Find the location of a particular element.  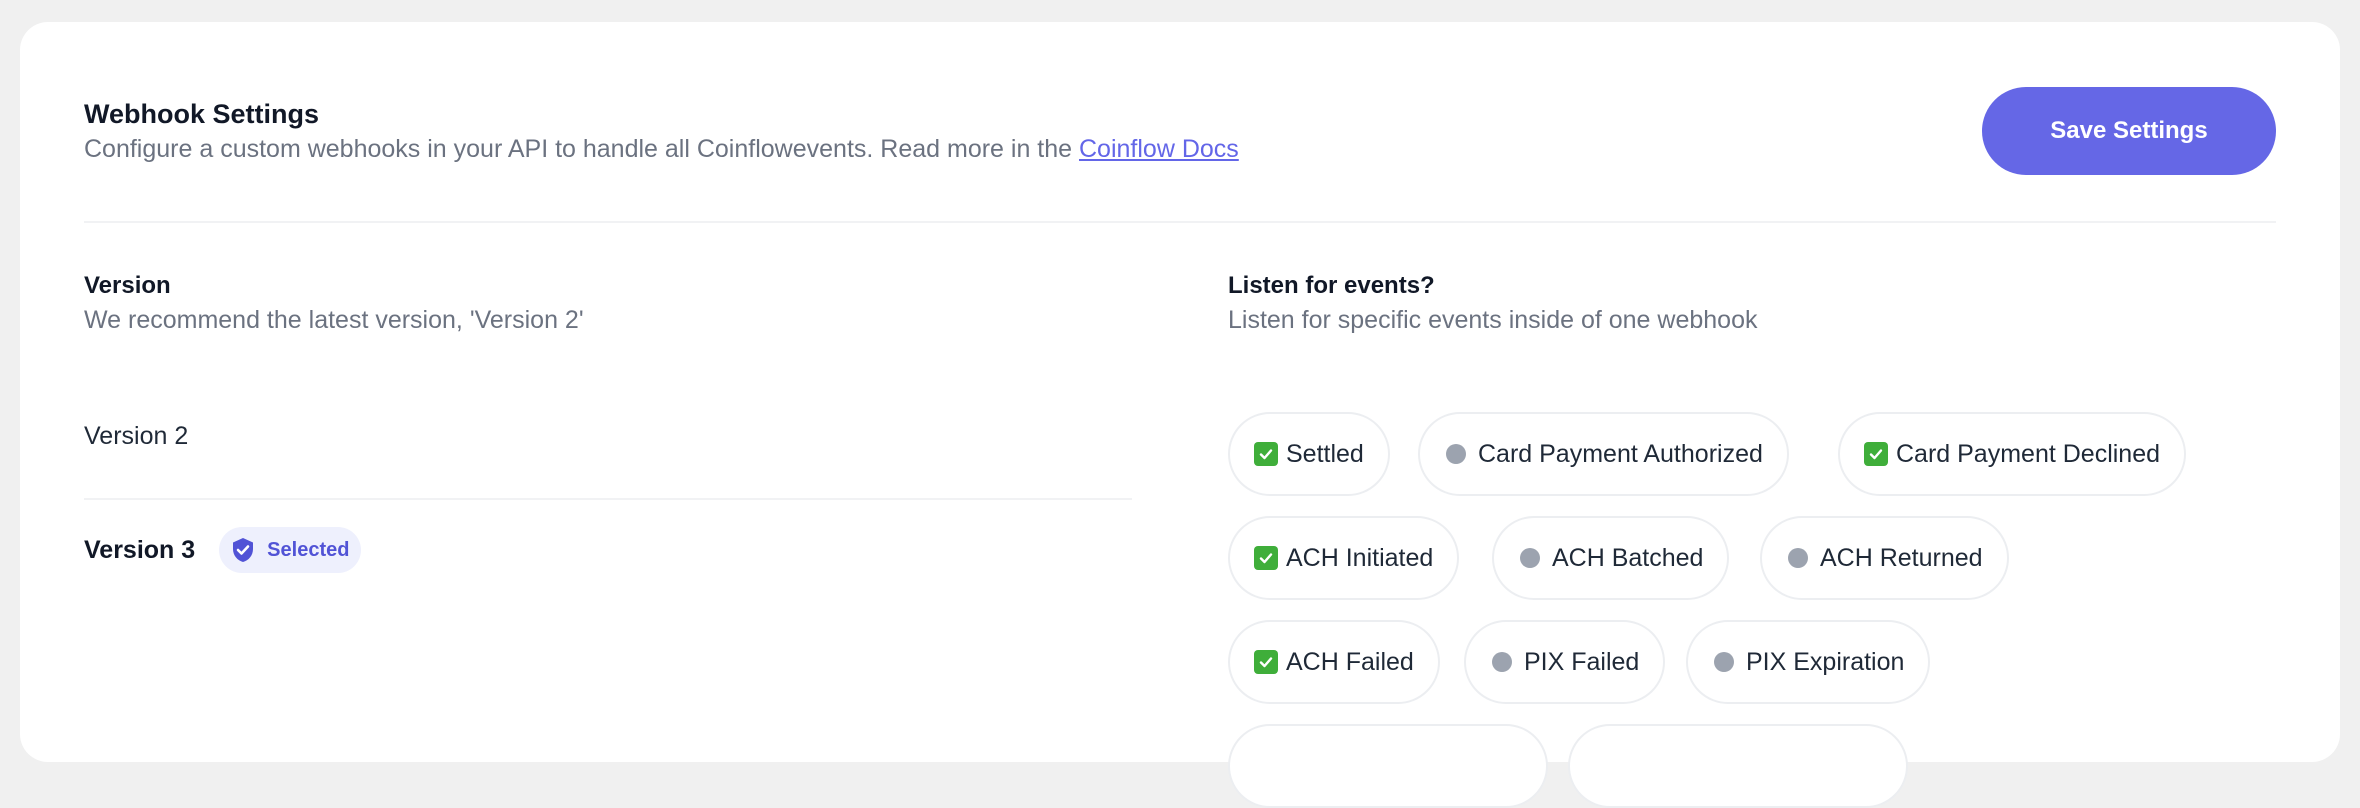

event-chip-settled: Settled is located at coordinates (1309, 454).